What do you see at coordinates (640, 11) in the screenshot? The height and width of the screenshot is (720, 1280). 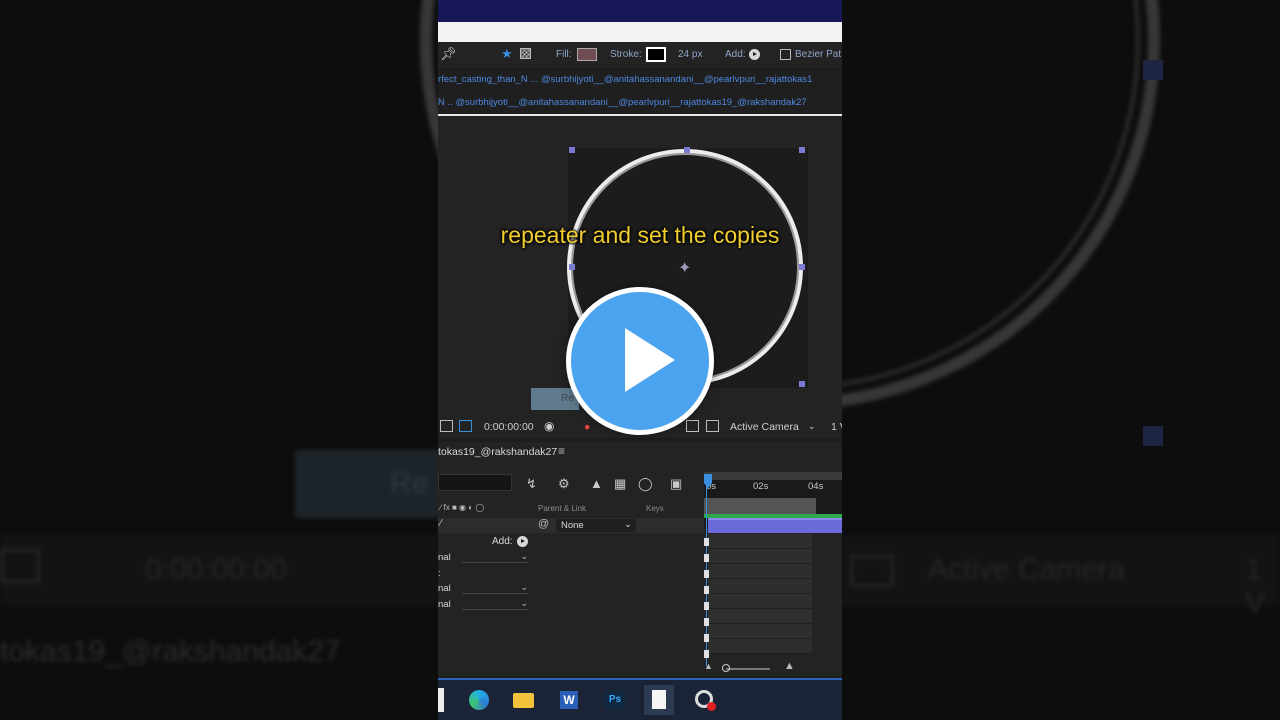 I see `title-bar` at bounding box center [640, 11].